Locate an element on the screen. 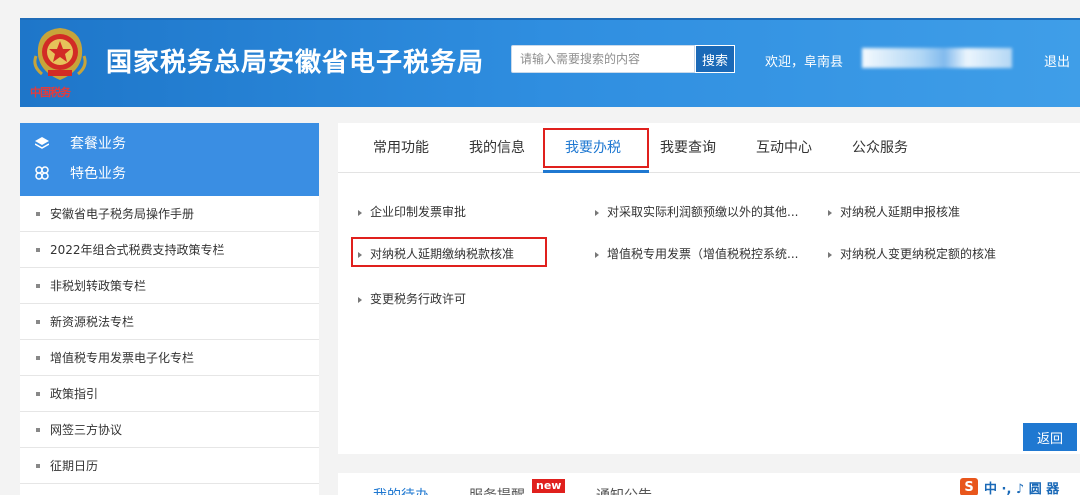  tab-my-info: 我的信息 is located at coordinates (497, 147).